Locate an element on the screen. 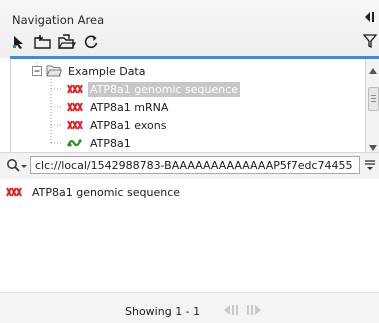 The image size is (379, 323). next-page-icon is located at coordinates (254, 310).